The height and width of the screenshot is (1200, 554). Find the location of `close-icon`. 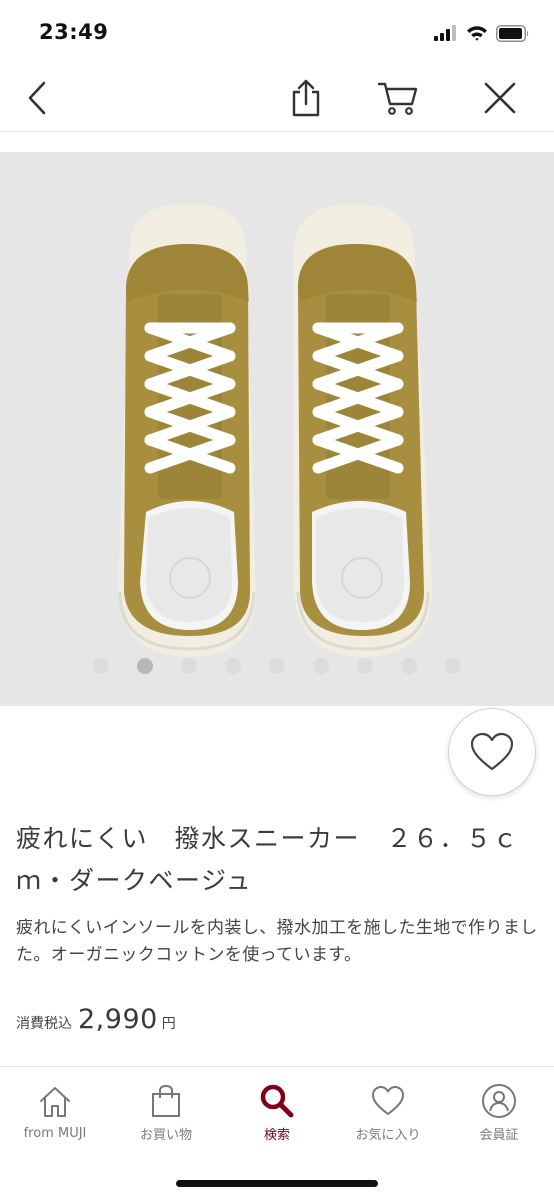

close-icon is located at coordinates (500, 98).